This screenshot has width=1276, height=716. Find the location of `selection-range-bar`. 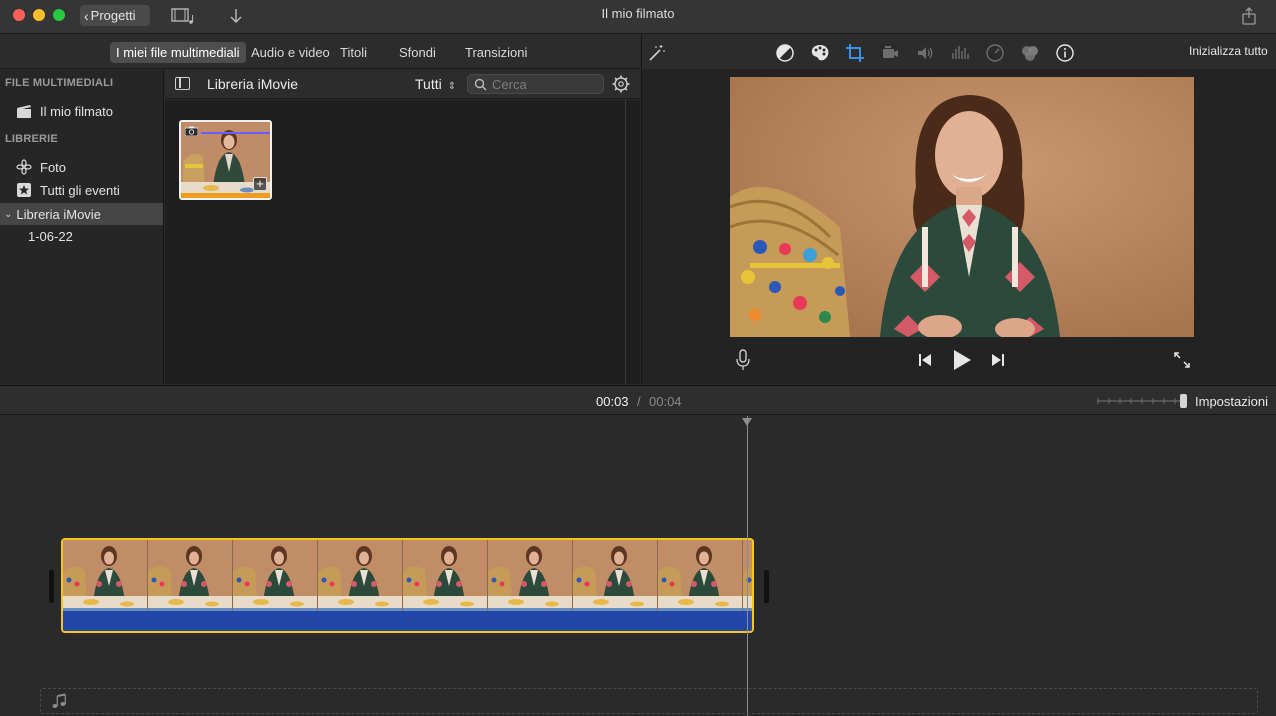

selection-range-bar is located at coordinates (225, 195).